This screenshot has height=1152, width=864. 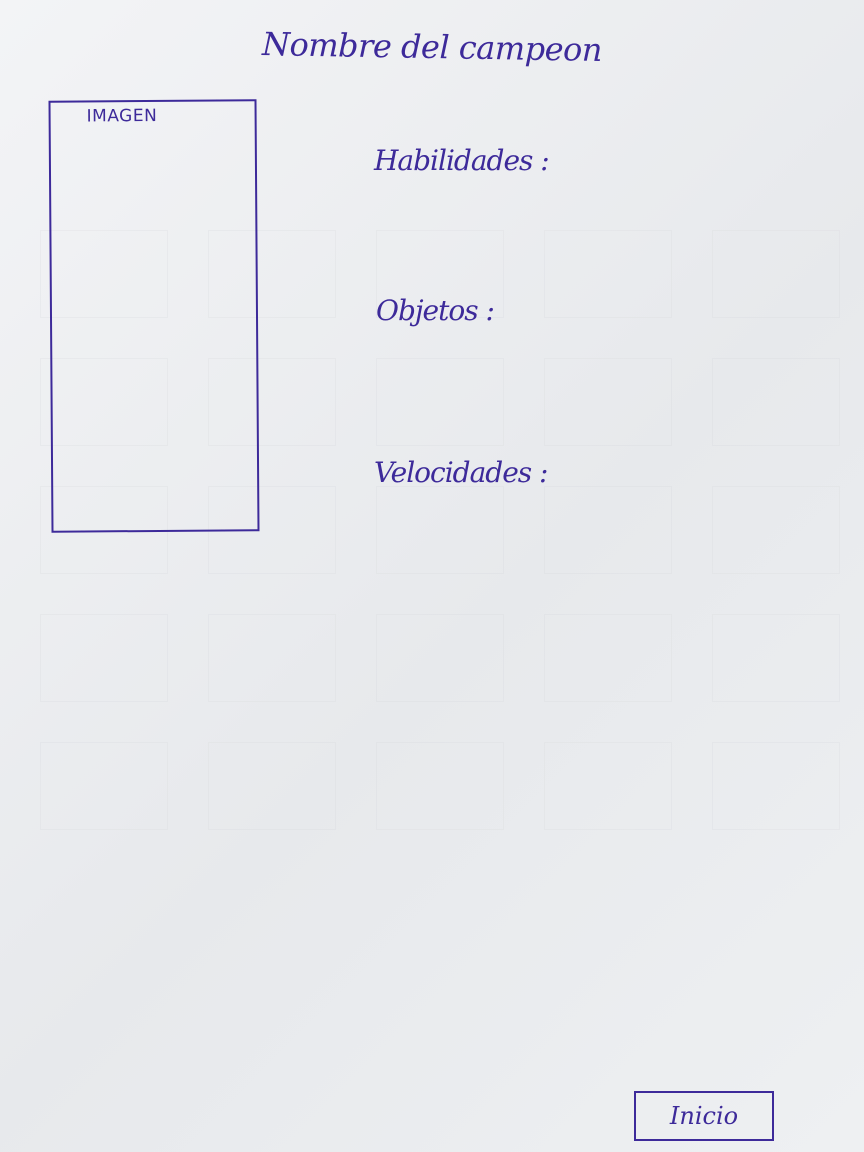 I want to click on champion-name-title: Nombre del campeon, so click(x=432, y=47).